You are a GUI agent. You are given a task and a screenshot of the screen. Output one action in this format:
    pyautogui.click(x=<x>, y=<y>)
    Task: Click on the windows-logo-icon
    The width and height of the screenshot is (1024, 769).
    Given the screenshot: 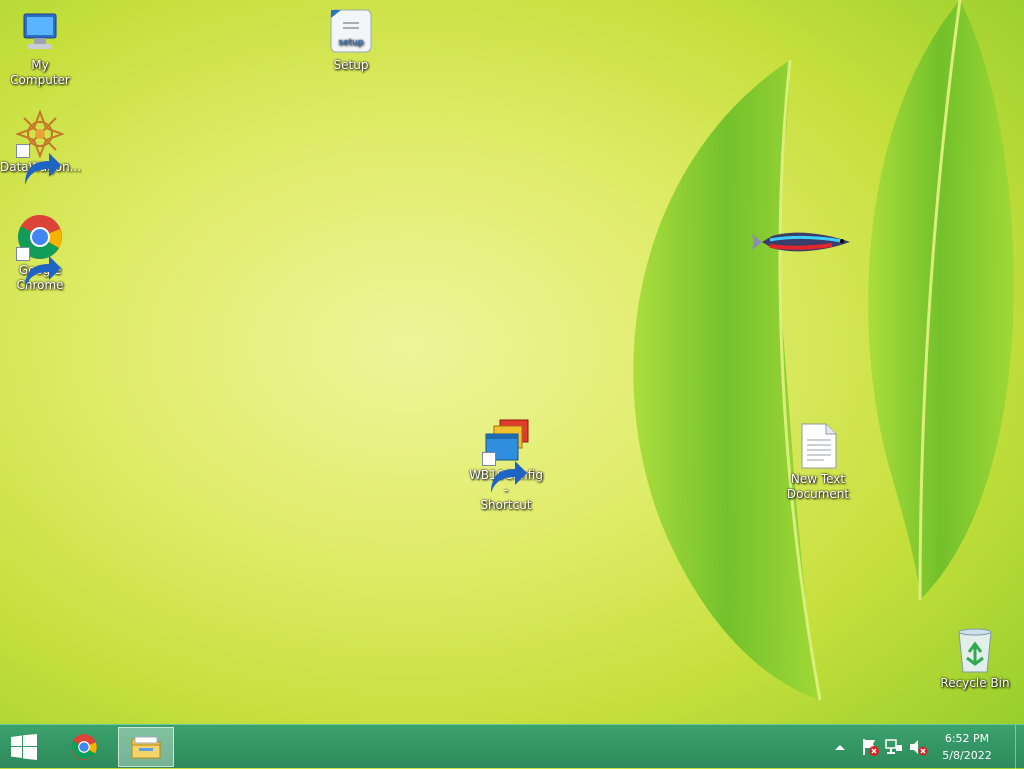 What is the action you would take?
    pyautogui.click(x=24, y=747)
    